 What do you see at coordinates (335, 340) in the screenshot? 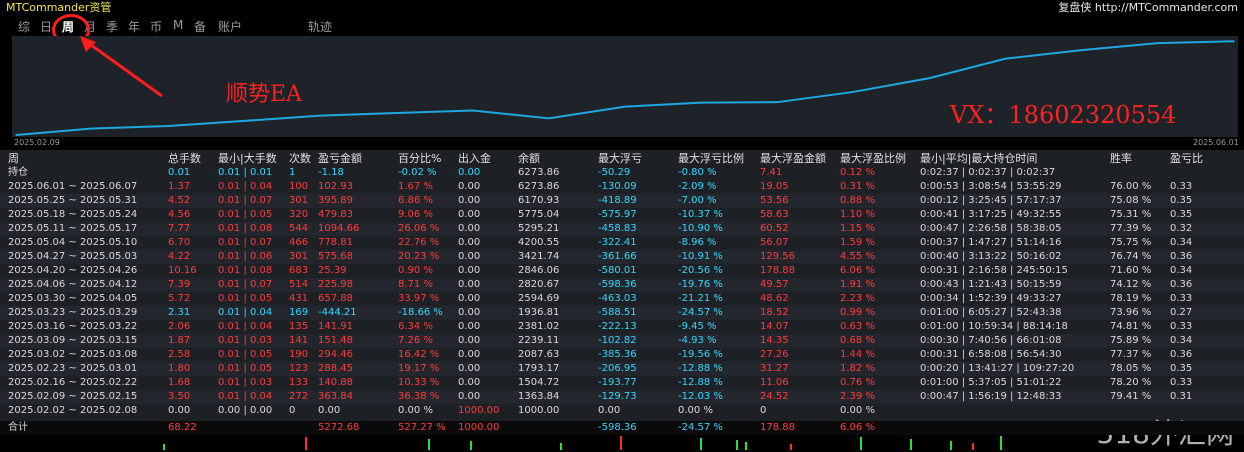
I see `table-cell: 151.48` at bounding box center [335, 340].